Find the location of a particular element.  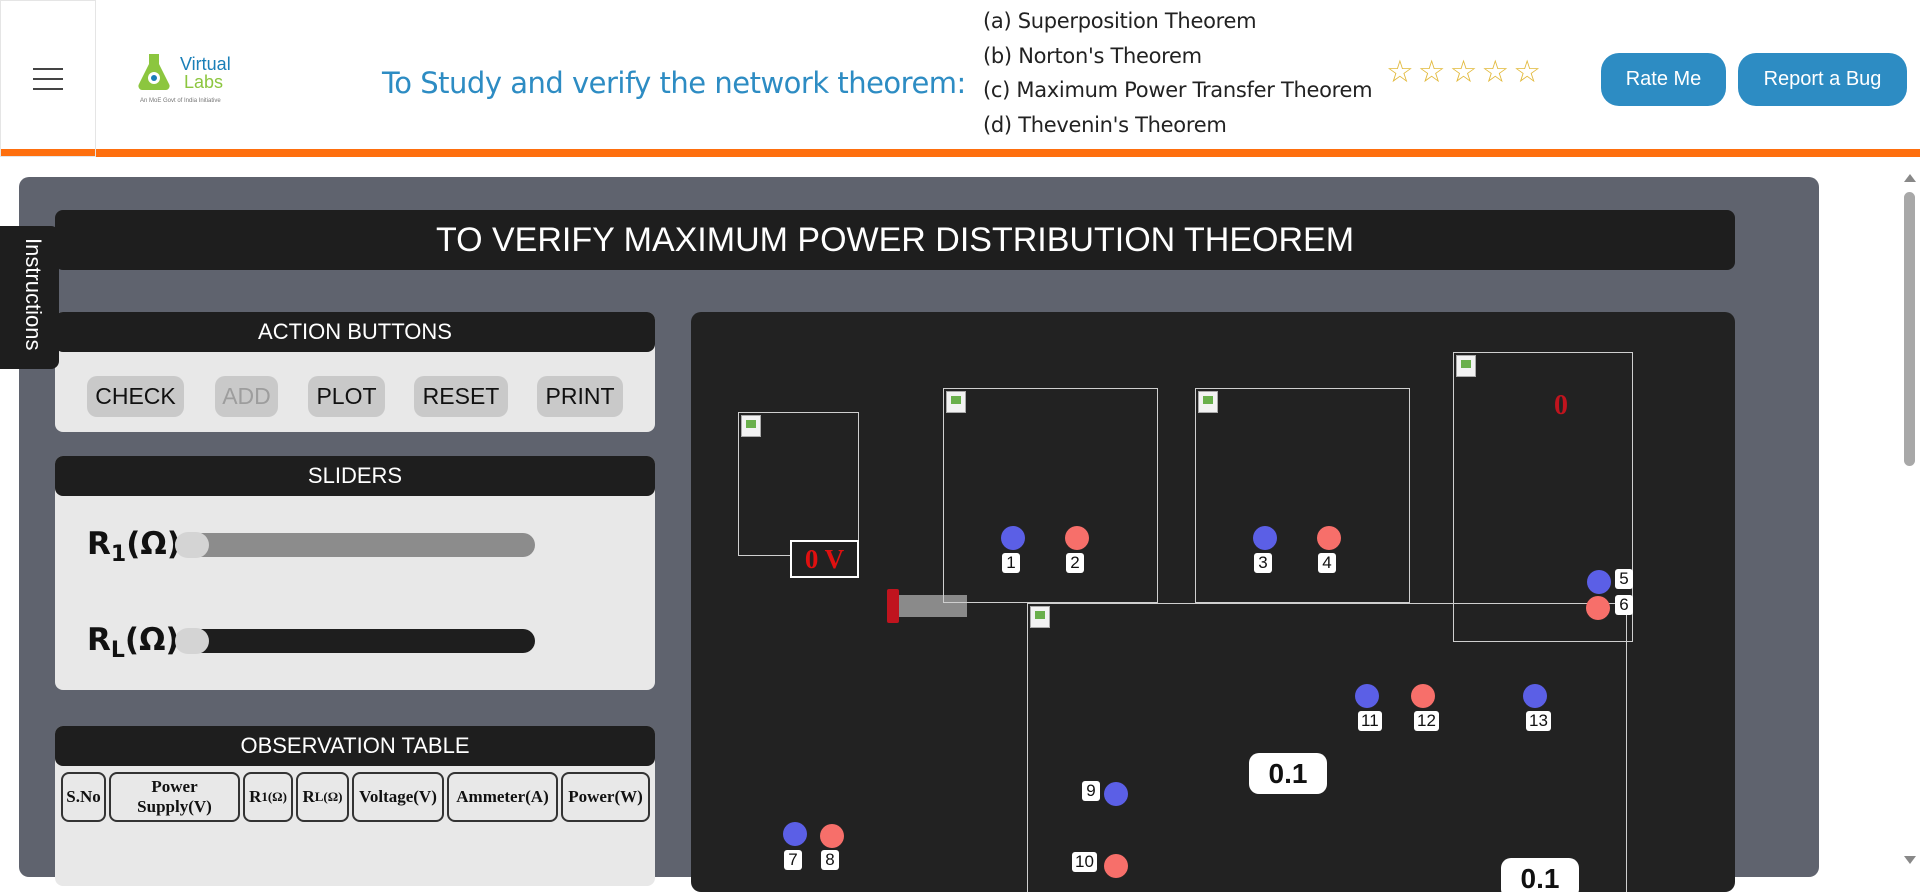

check-button: CHECK is located at coordinates (135, 396).